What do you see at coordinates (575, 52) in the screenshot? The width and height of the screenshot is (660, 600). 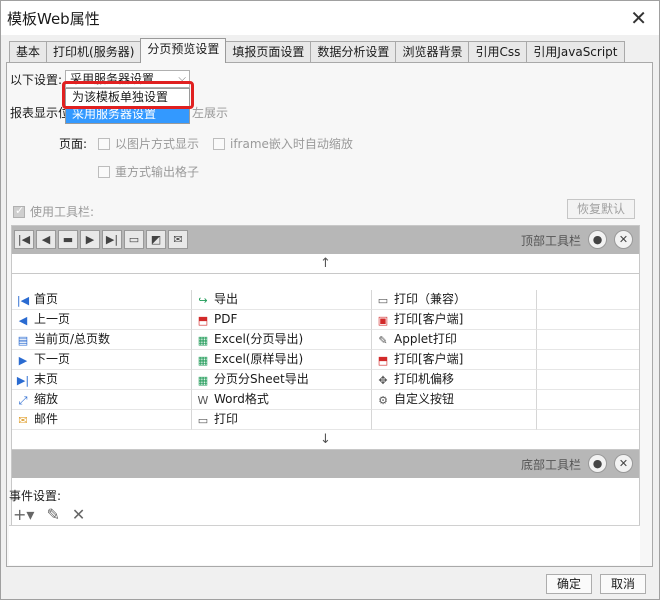 I see `tab-javascript: 引用JavaScript` at bounding box center [575, 52].